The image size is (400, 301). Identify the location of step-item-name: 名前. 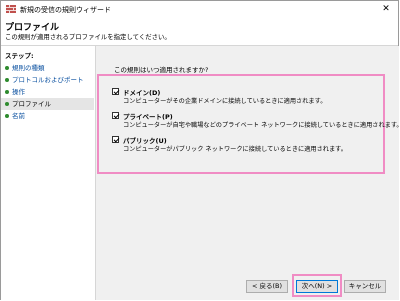
(47, 116).